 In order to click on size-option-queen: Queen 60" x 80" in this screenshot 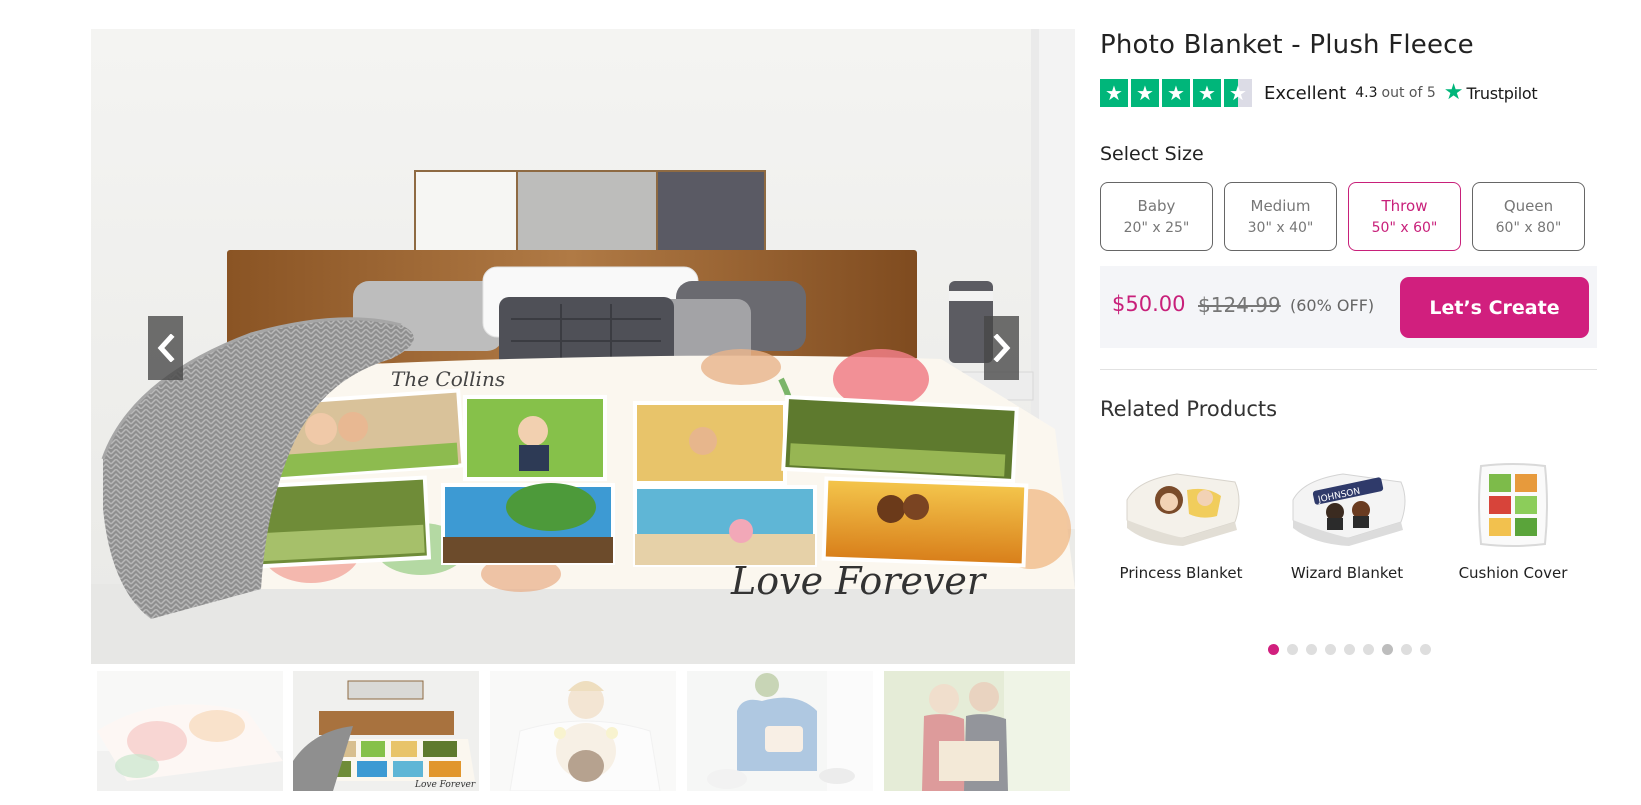, I will do `click(1528, 216)`.